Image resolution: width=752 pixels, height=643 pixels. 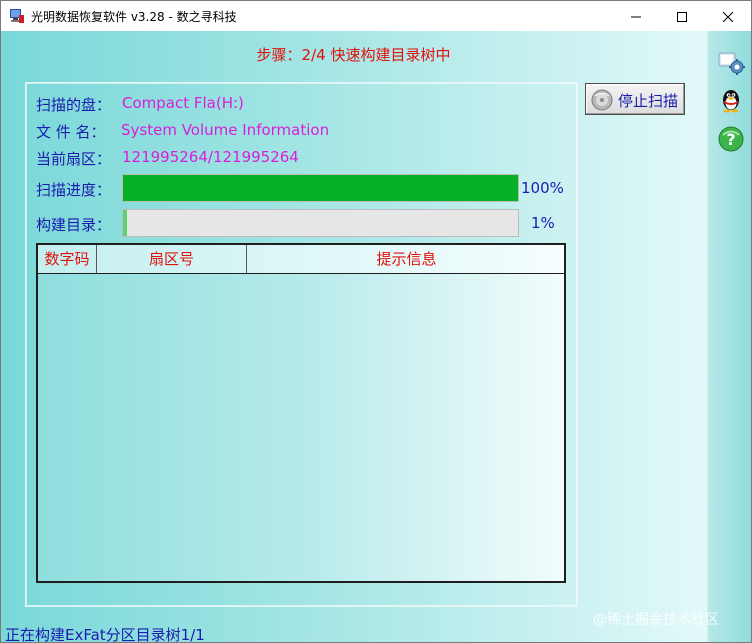 I want to click on column-header-code: 数字码, so click(x=67, y=259).